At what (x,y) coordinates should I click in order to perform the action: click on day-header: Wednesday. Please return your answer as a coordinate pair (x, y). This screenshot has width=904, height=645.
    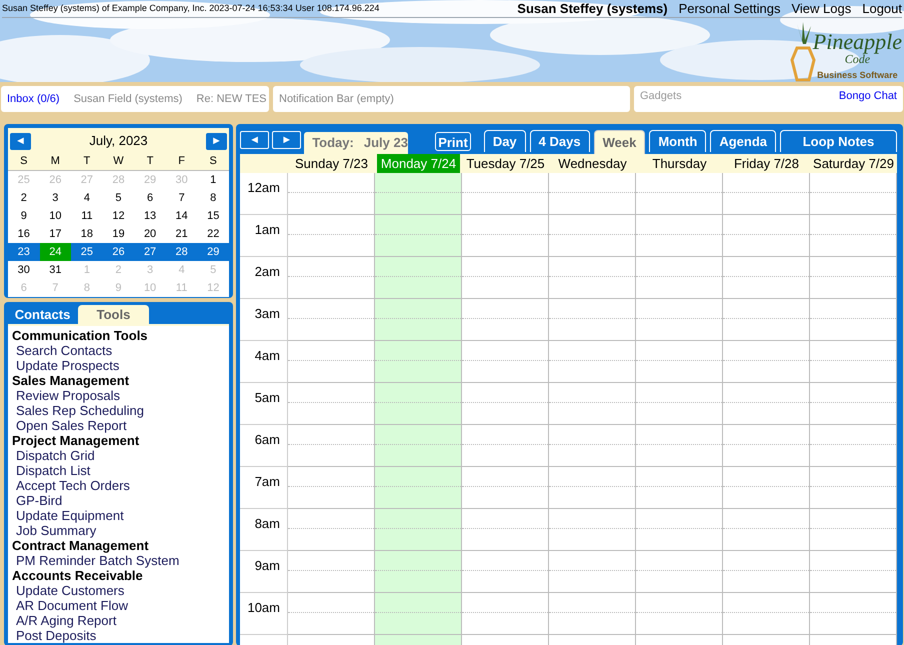
    Looking at the image, I should click on (592, 164).